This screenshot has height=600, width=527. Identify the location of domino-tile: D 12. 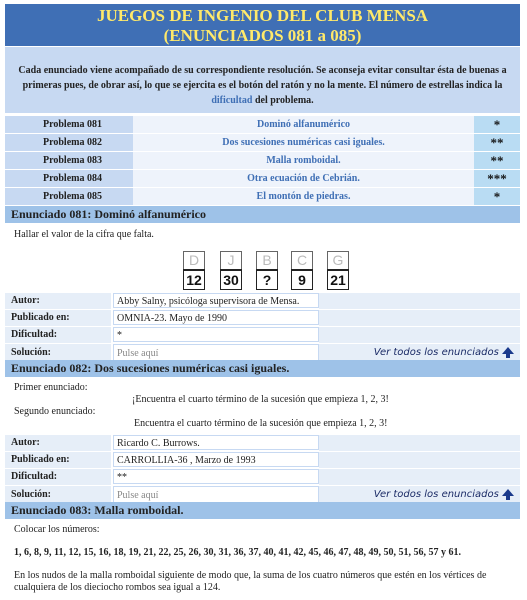
(194, 270).